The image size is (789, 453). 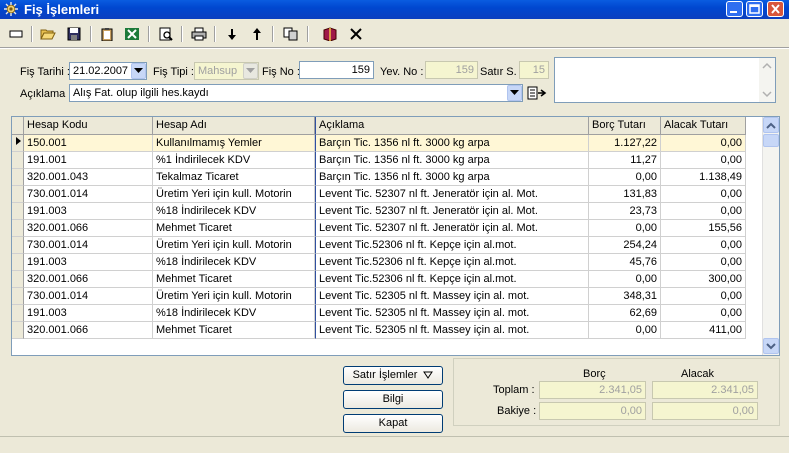 I want to click on borc-tutari-cell: 45,76, so click(x=625, y=262).